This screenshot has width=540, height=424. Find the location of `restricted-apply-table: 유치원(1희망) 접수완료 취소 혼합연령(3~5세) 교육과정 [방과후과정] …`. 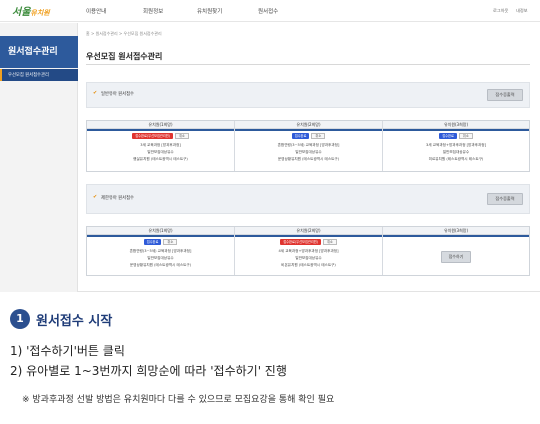

restricted-apply-table: 유치원(1희망) 접수완료 취소 혼합연령(3~5세) 교육과정 [방과후과정] … is located at coordinates (308, 251).